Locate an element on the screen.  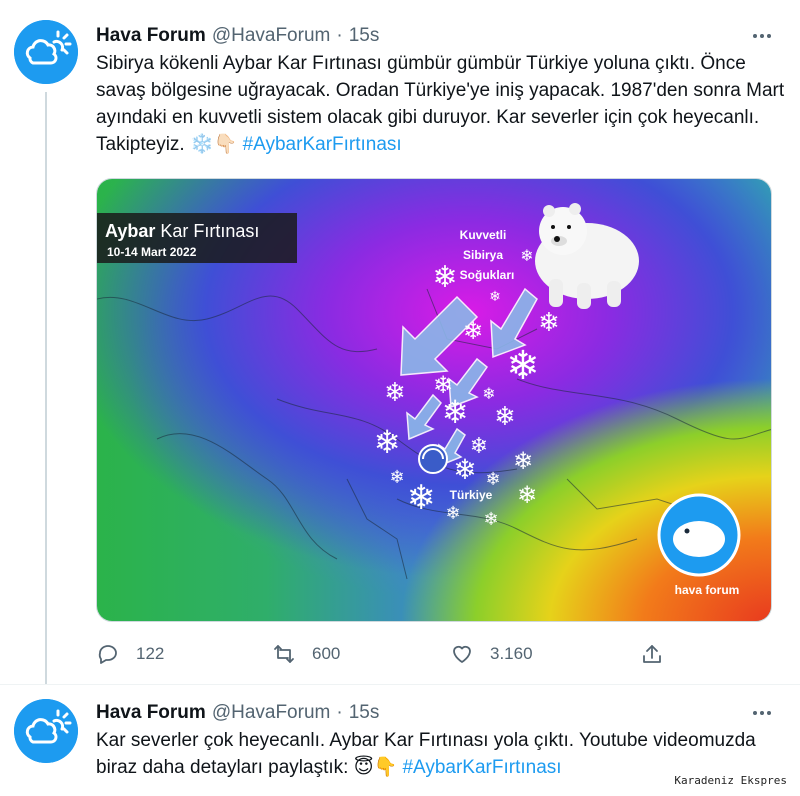
reply-icon is located at coordinates (107, 654).